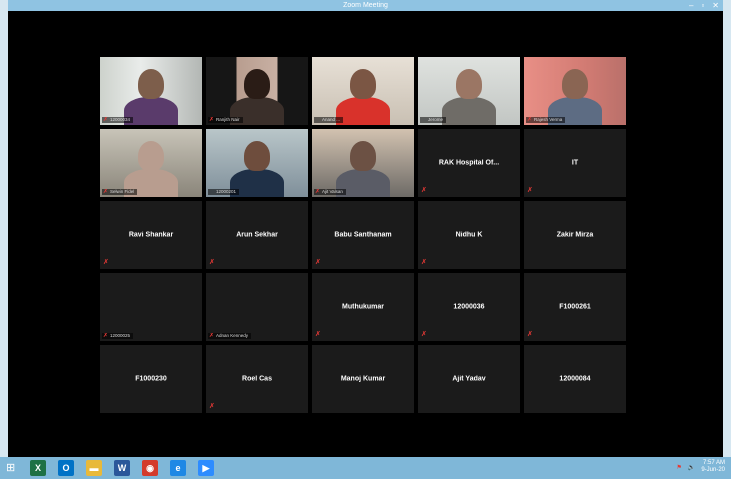  I want to click on participant-tile: Nidhu K ✗, so click(469, 235).